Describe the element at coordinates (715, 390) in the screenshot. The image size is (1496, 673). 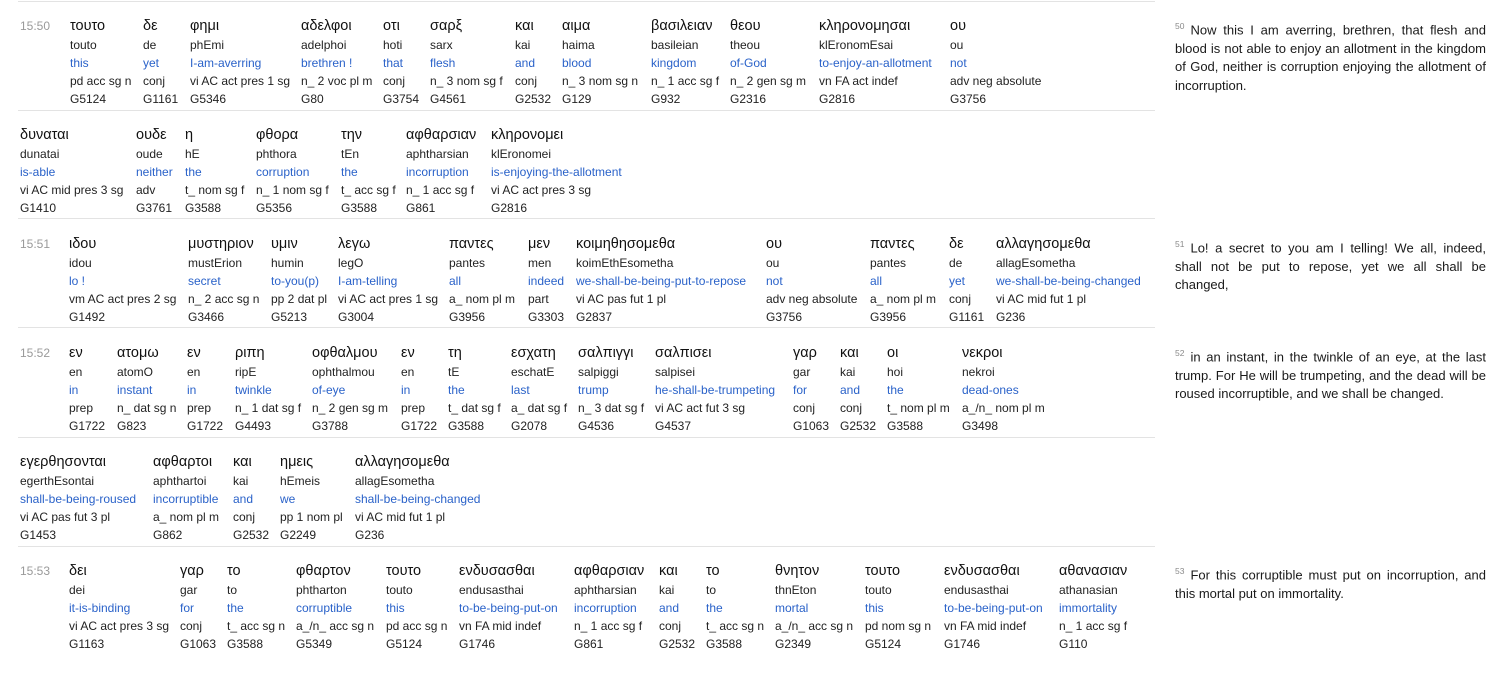
I see `word-english: he-shall-be-trumpeting` at that location.